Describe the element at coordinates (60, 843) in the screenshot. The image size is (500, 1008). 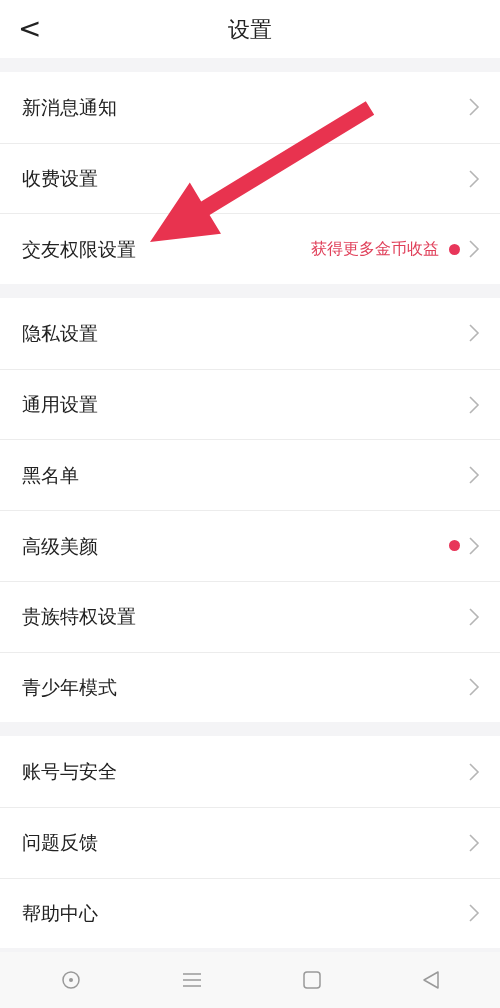
I see `row-label: 问题反馈` at that location.